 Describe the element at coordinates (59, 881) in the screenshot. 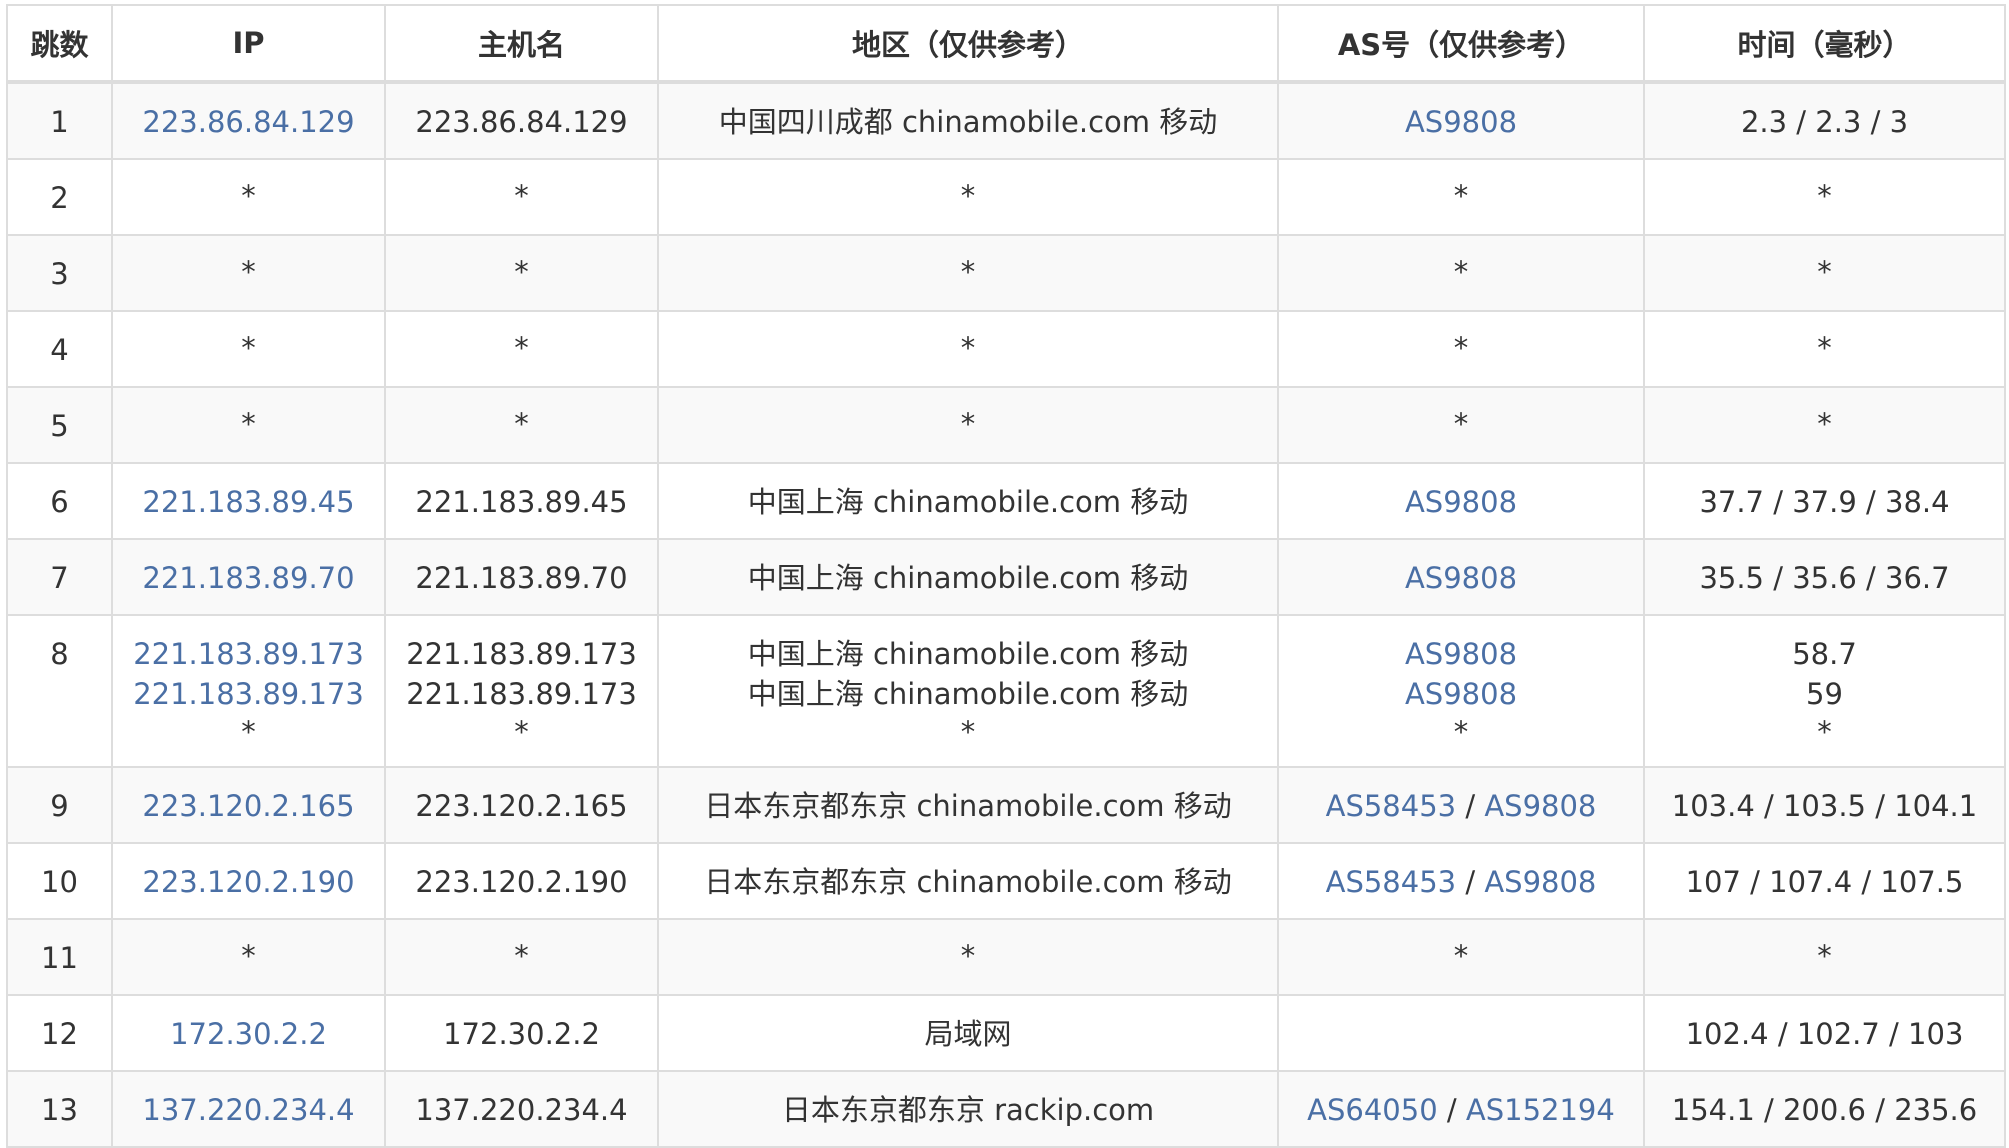

I see `cell-hop: 10` at that location.